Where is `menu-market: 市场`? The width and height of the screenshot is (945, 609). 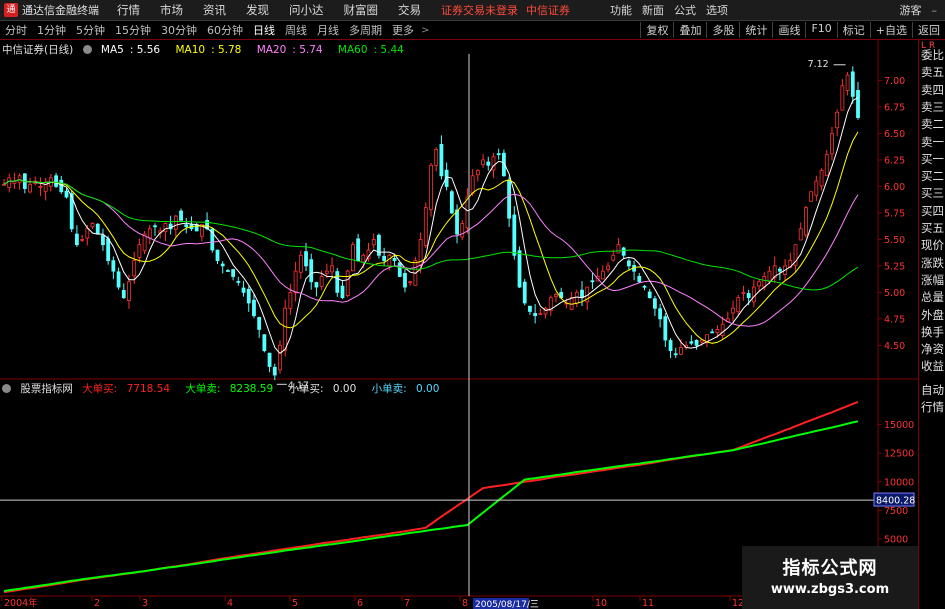 menu-market: 市场 is located at coordinates (171, 10).